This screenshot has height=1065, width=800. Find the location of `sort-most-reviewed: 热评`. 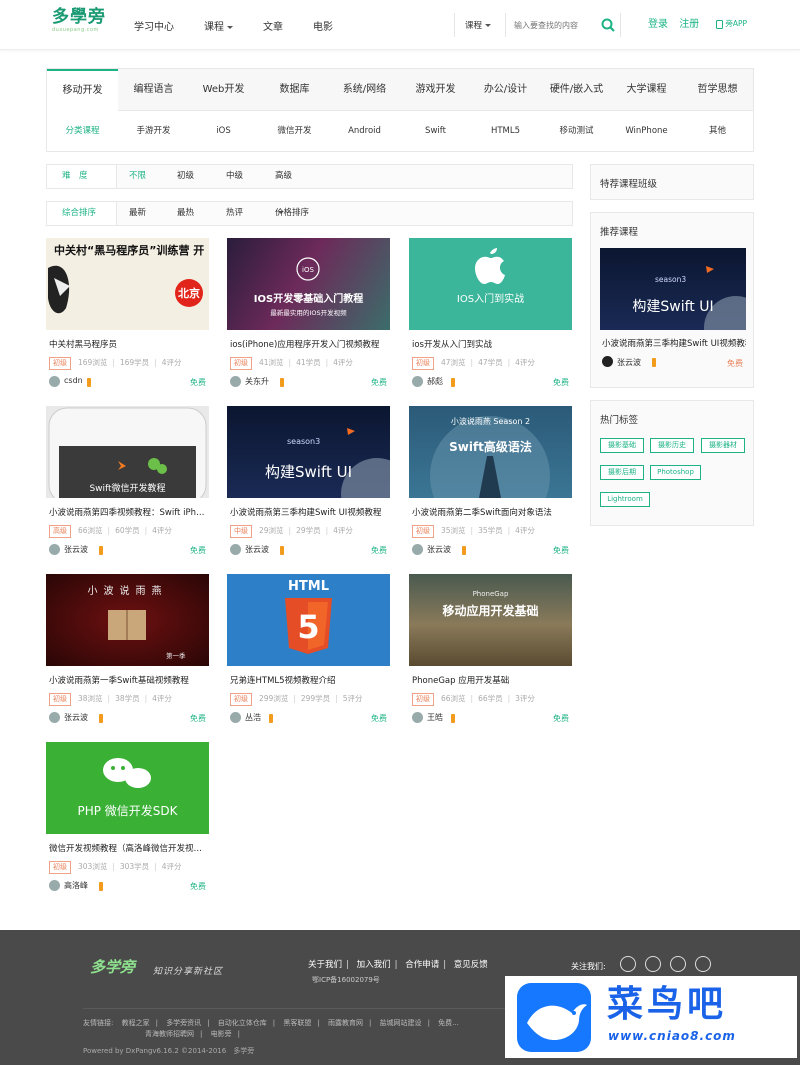

sort-most-reviewed: 热评 is located at coordinates (234, 213).